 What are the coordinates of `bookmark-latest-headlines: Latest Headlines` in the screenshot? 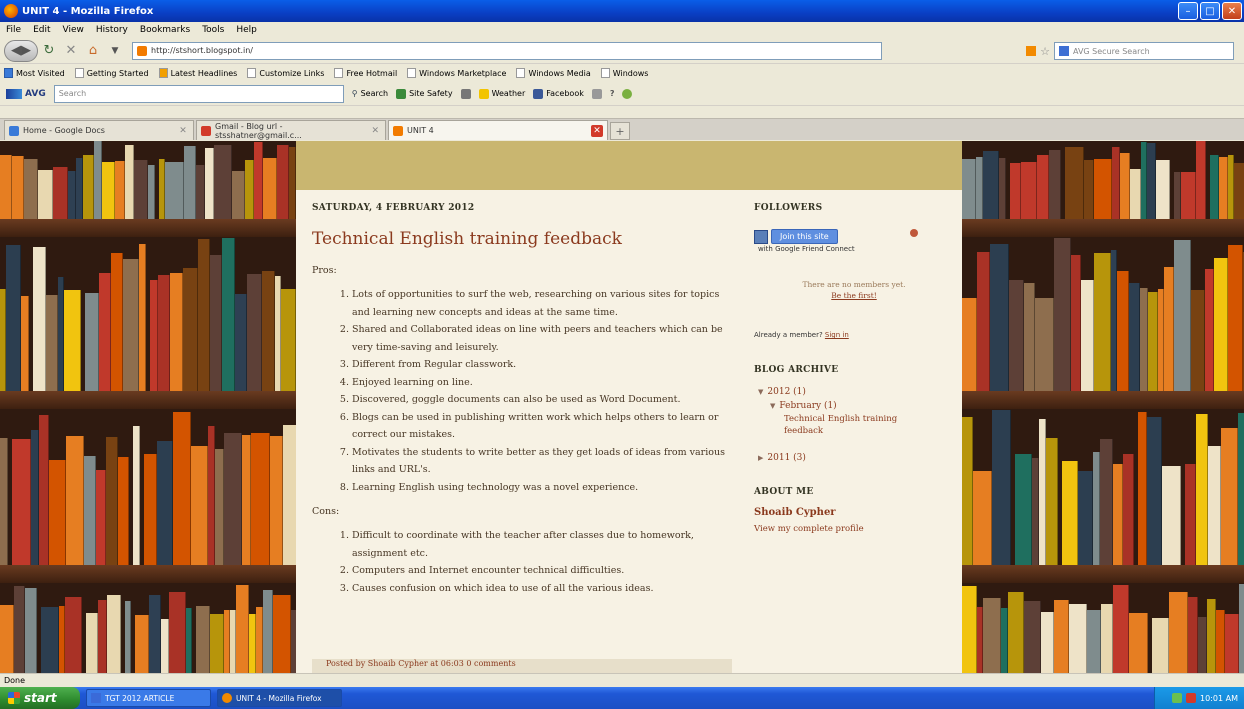 It's located at (197, 73).